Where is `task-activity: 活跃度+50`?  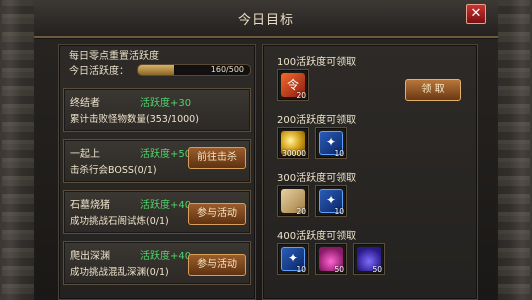 task-activity: 活跃度+50 is located at coordinates (166, 154).